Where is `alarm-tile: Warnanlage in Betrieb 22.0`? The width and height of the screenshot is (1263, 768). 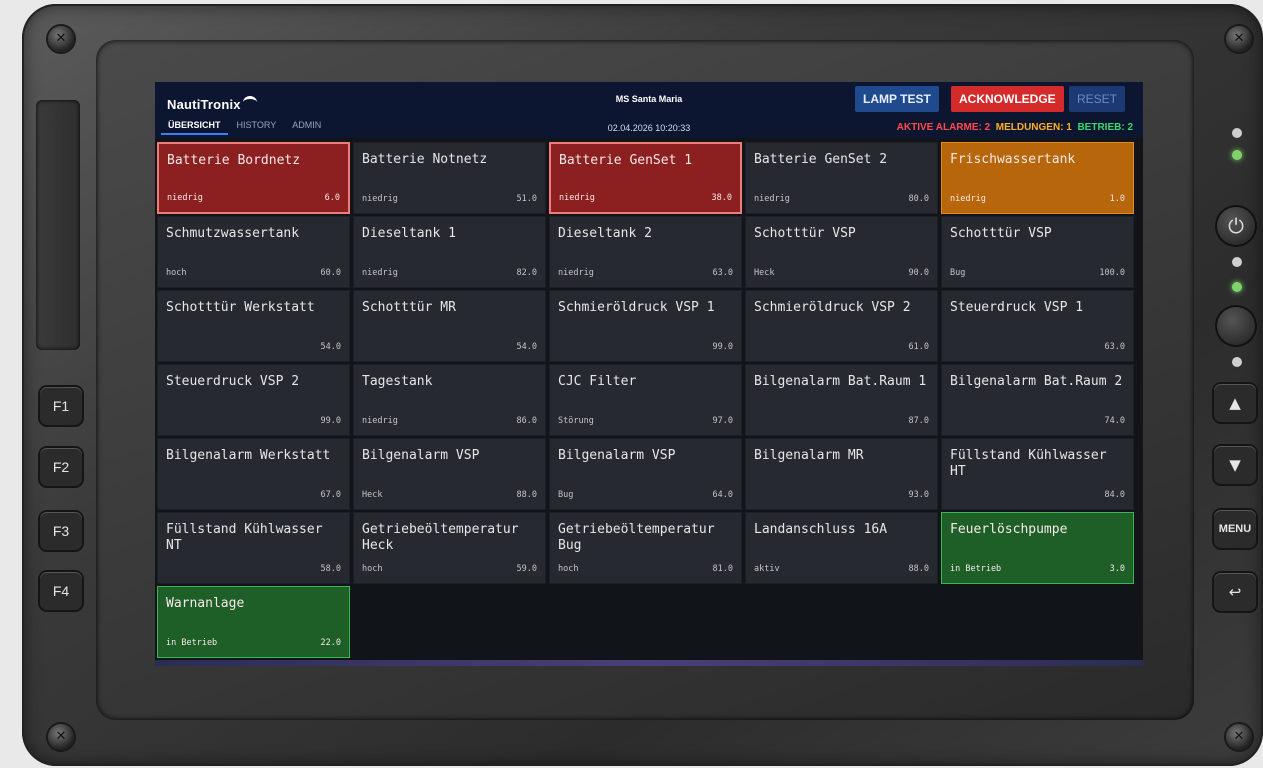 alarm-tile: Warnanlage in Betrieb 22.0 is located at coordinates (253, 622).